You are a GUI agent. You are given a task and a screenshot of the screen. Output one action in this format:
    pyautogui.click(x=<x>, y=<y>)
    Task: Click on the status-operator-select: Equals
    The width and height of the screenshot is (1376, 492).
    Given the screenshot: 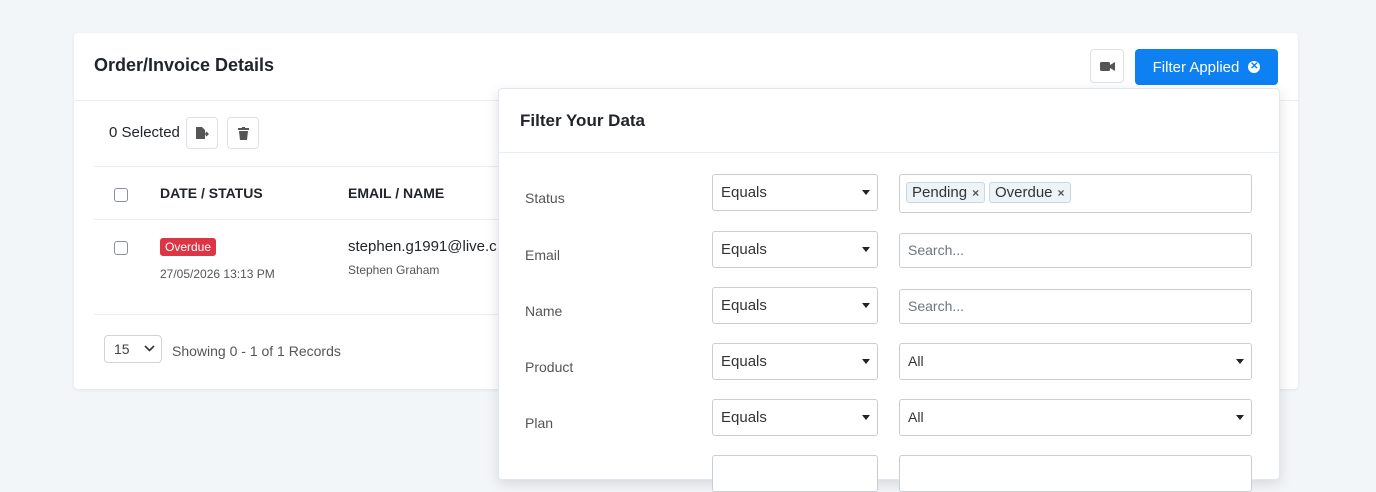 What is the action you would take?
    pyautogui.click(x=795, y=192)
    